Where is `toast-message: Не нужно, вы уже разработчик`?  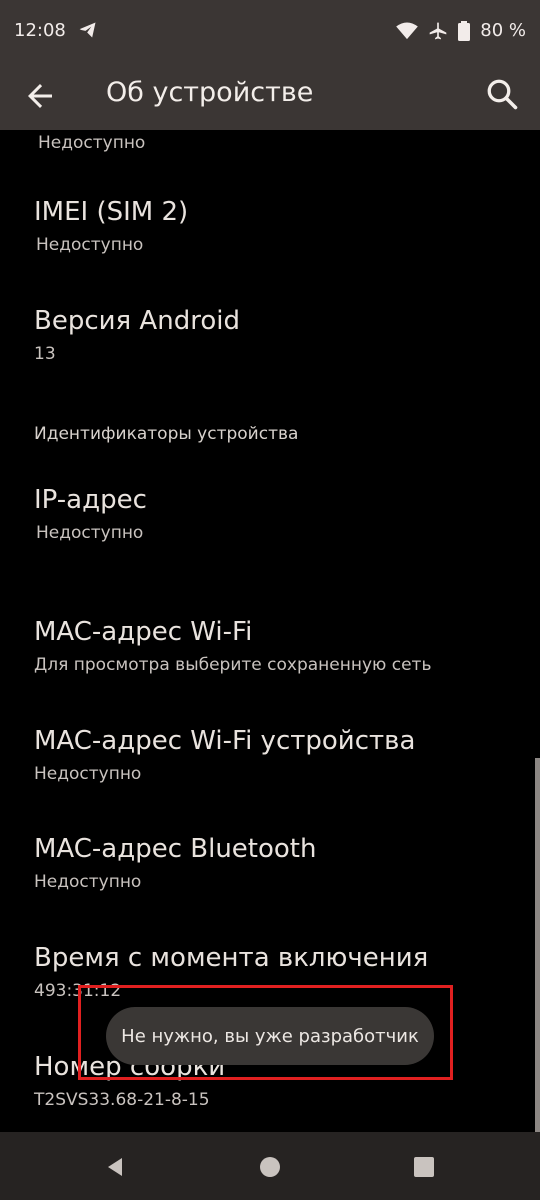
toast-message: Не нужно, вы уже разработчик is located at coordinates (270, 1036).